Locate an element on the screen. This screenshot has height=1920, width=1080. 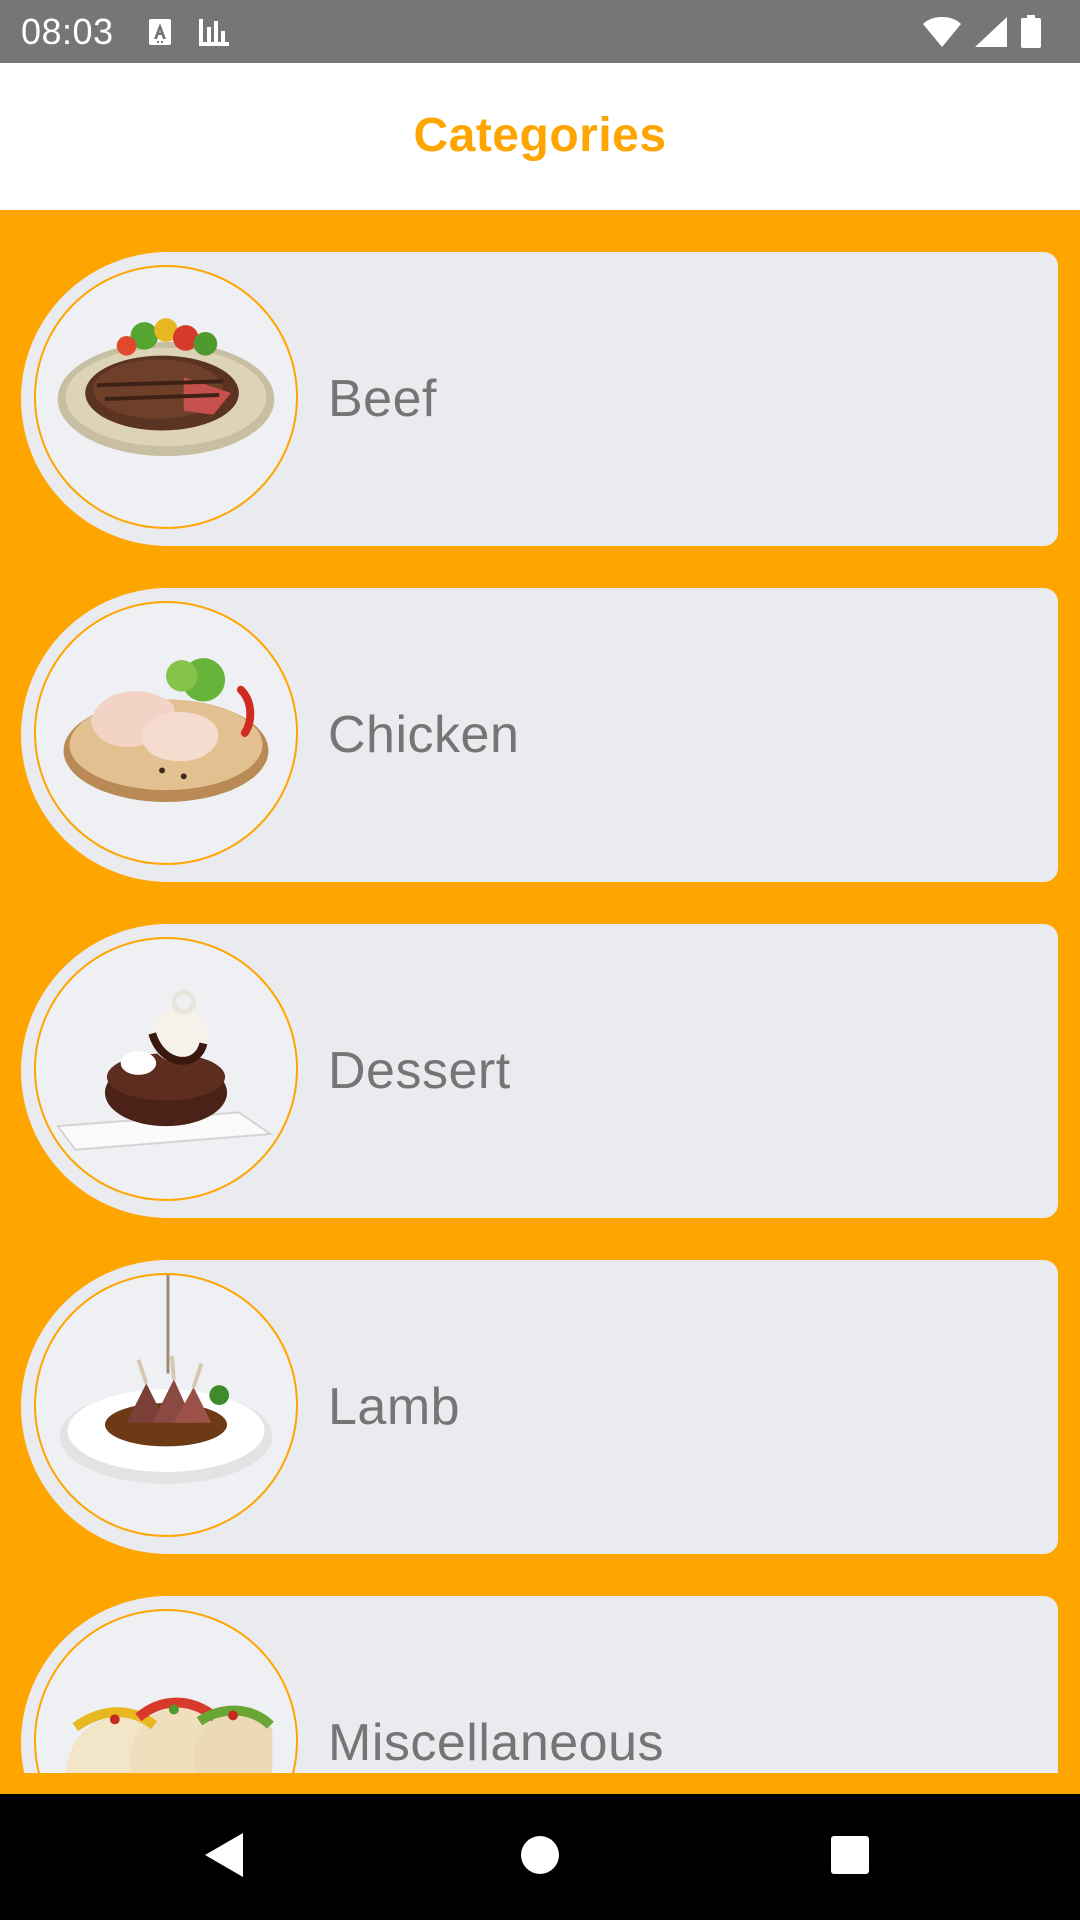
chicken-dish-icon is located at coordinates (166, 733).